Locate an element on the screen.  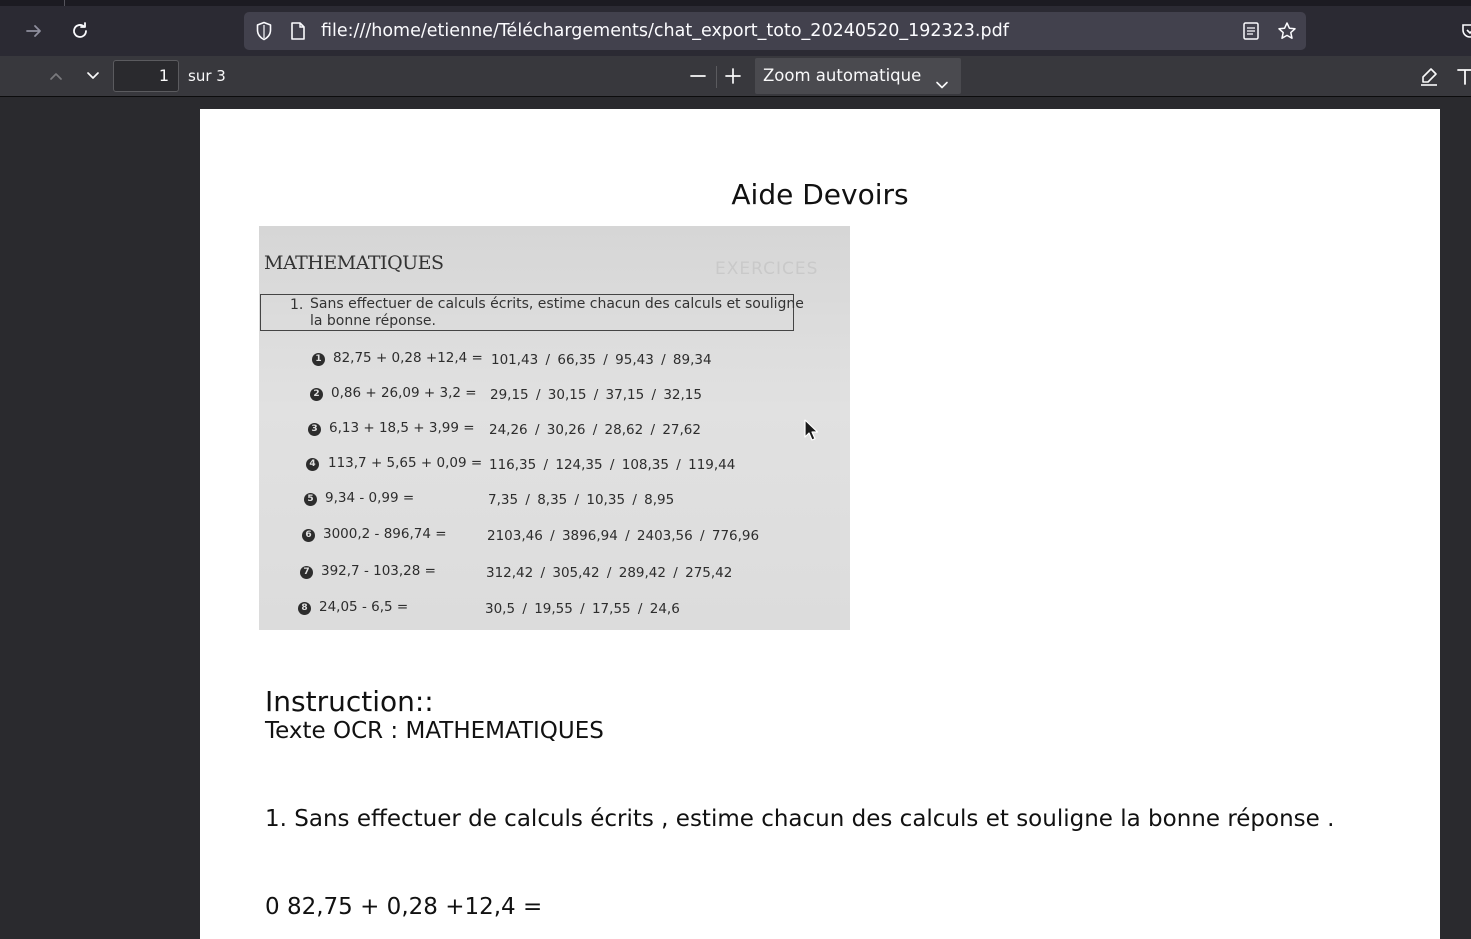
row-answers: 30,5 / 19,55 / 17,55 / 24,6 is located at coordinates (582, 609).